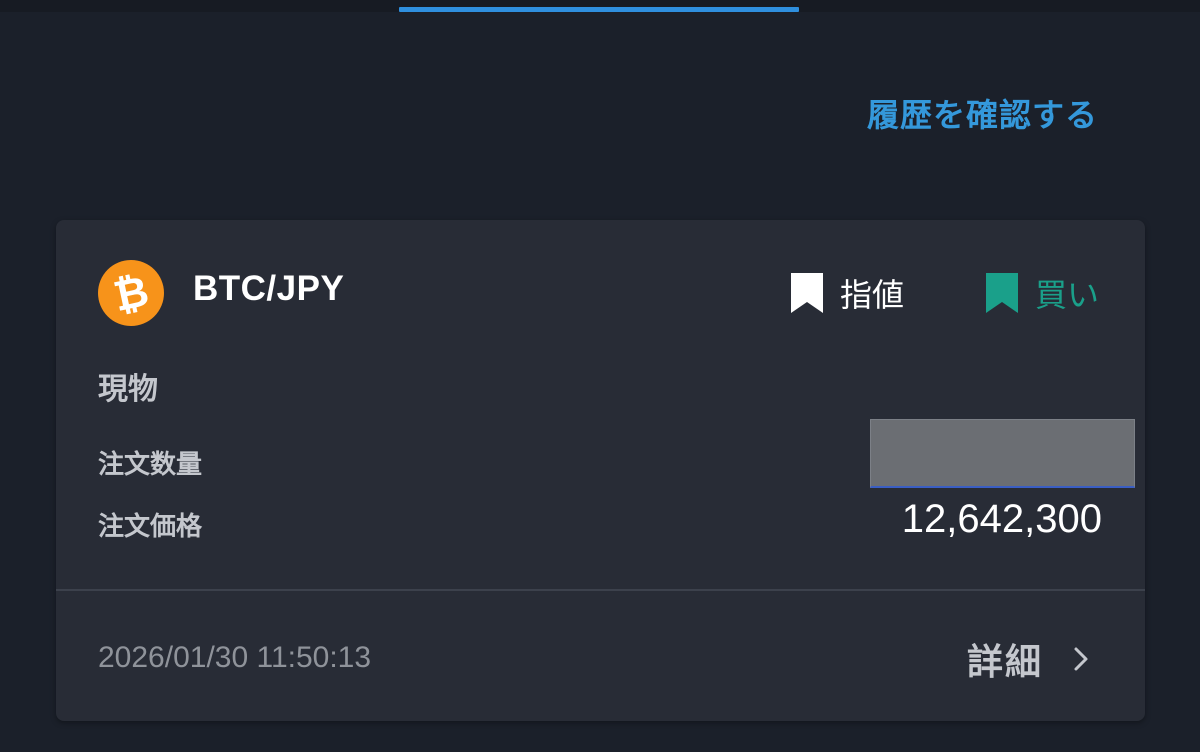  I want to click on order-type-label: 指値, so click(872, 295).